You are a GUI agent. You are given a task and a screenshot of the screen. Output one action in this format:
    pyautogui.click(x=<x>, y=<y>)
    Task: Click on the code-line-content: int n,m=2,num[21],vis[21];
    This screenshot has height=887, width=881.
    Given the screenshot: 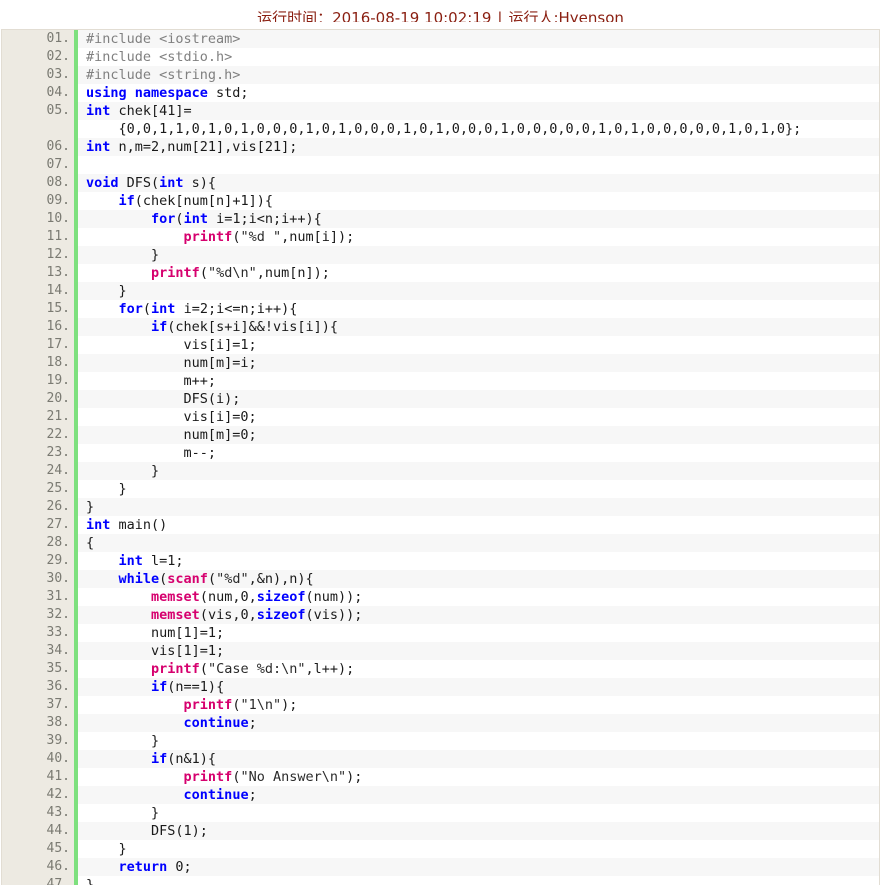 What is the action you would take?
    pyautogui.click(x=477, y=147)
    